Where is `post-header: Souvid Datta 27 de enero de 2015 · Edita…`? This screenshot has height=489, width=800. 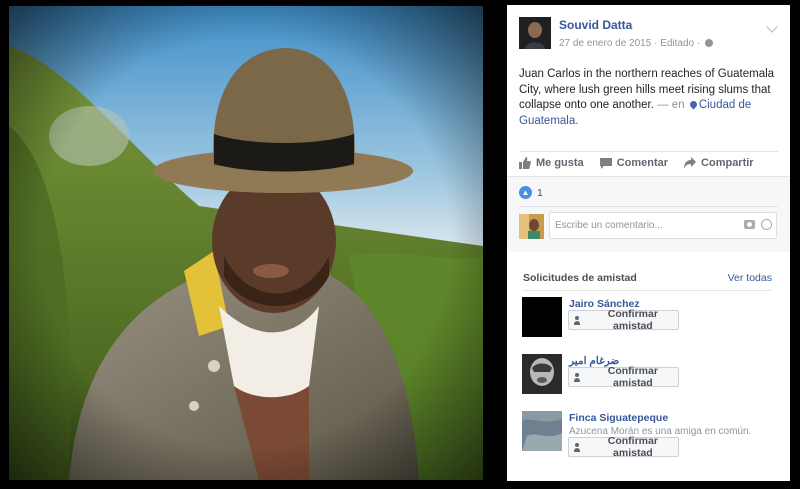 post-header: Souvid Datta 27 de enero de 2015 · Edita… is located at coordinates (649, 37).